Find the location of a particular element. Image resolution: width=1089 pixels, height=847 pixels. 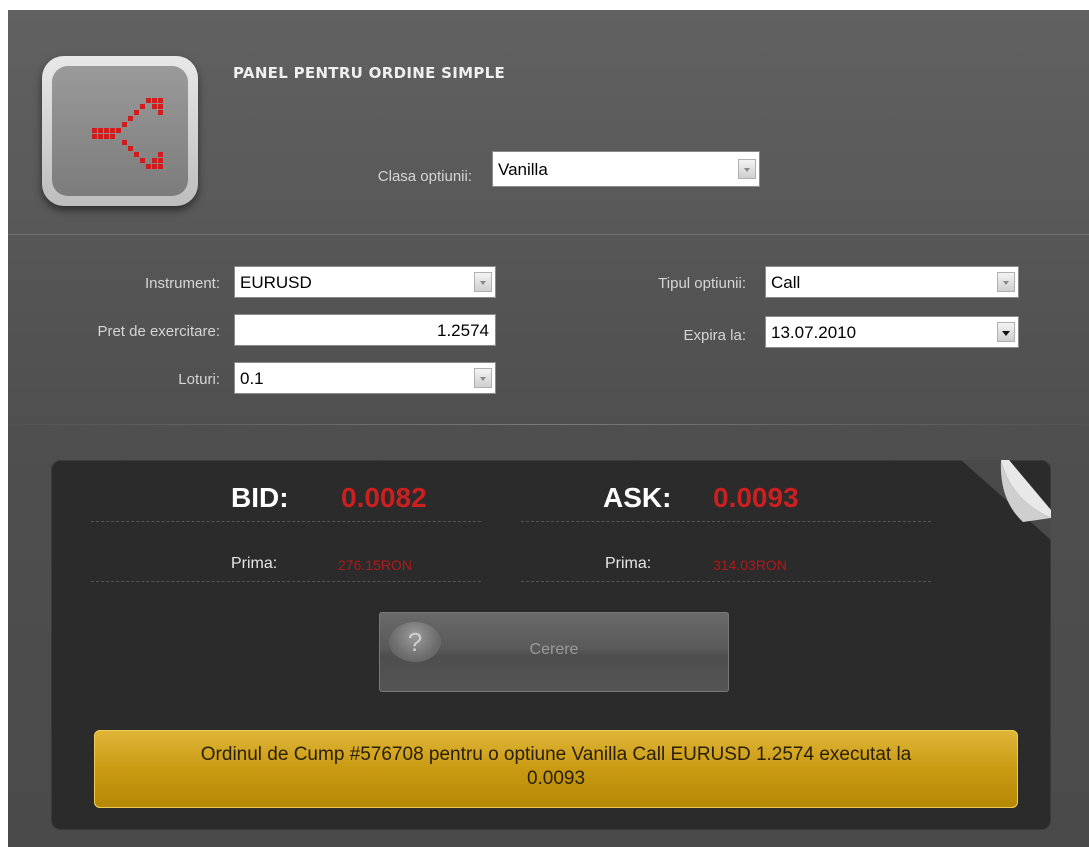

split-arrows-icon is located at coordinates (127, 133).